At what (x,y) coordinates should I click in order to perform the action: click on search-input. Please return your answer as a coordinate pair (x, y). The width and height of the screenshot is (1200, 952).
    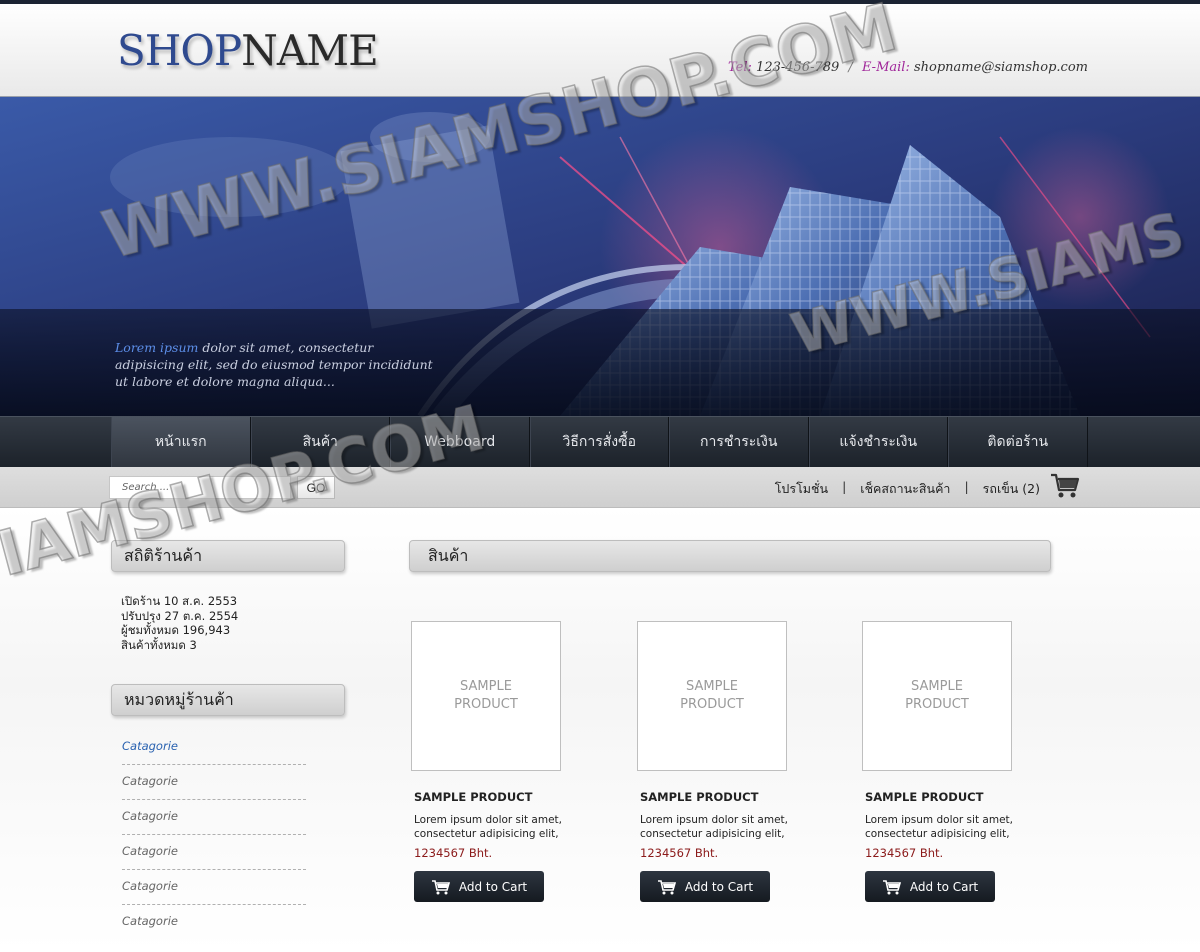
    Looking at the image, I should click on (200, 487).